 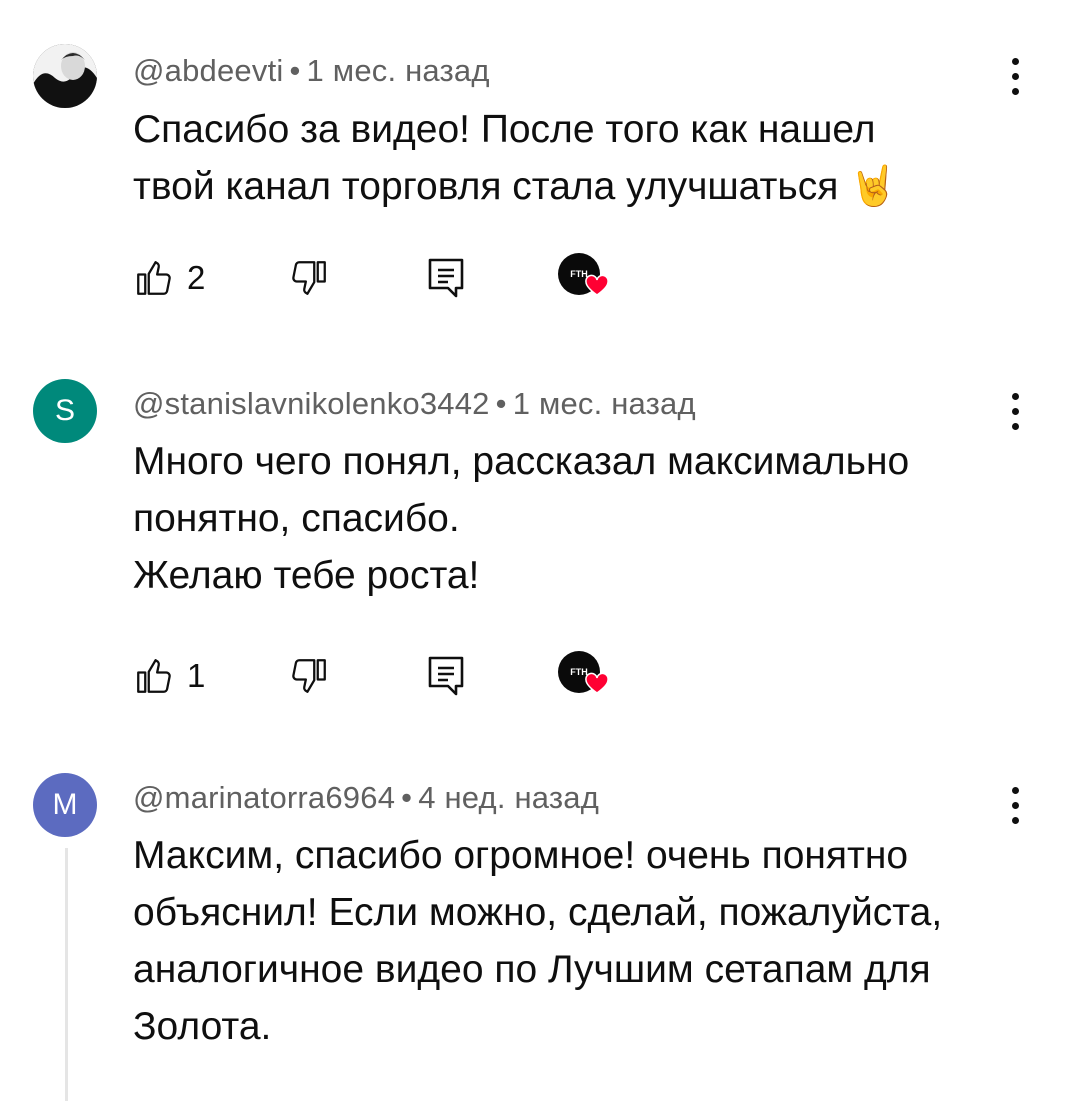 I want to click on avatar-letter: M, so click(x=65, y=804).